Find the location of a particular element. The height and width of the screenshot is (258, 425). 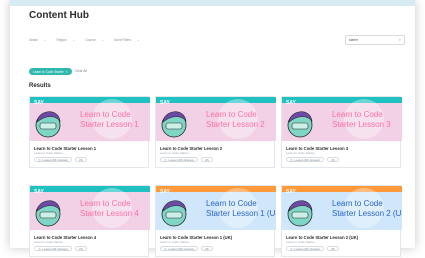

filters-row: Grade ⌄ Region ⌄ Course ⌄ More Filters ⌄ is located at coordinates (84, 40).